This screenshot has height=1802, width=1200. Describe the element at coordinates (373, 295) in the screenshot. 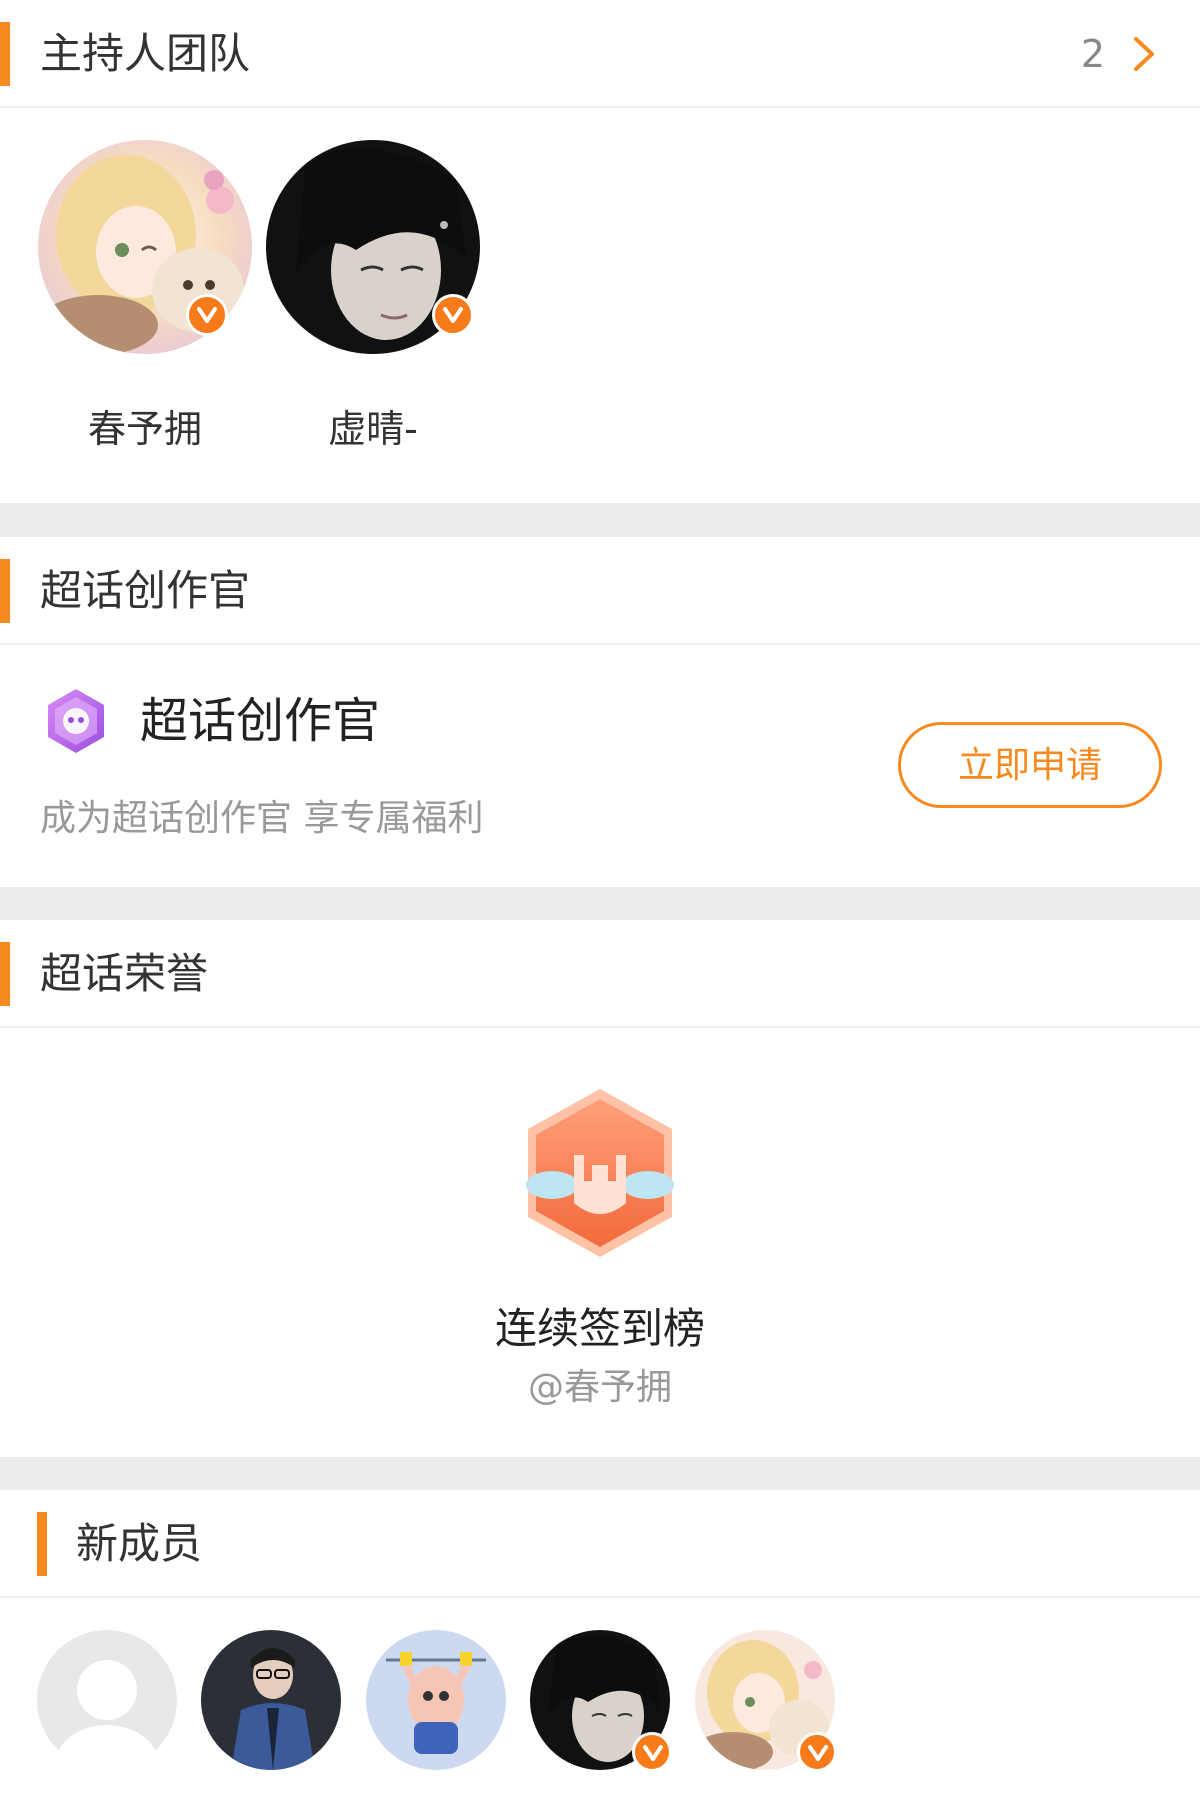

I see `host-item: 虚晴-` at that location.